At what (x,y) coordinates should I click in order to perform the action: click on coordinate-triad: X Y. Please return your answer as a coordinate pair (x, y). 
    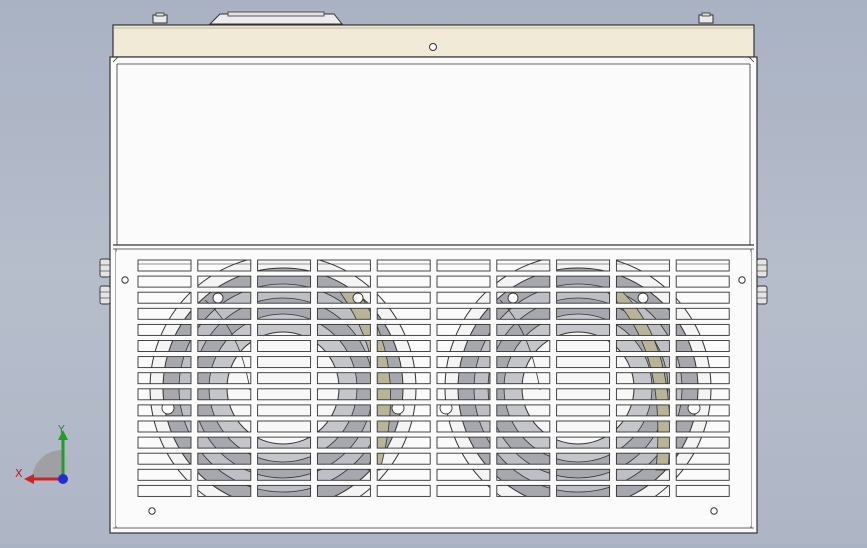
    Looking at the image, I should click on (45, 453).